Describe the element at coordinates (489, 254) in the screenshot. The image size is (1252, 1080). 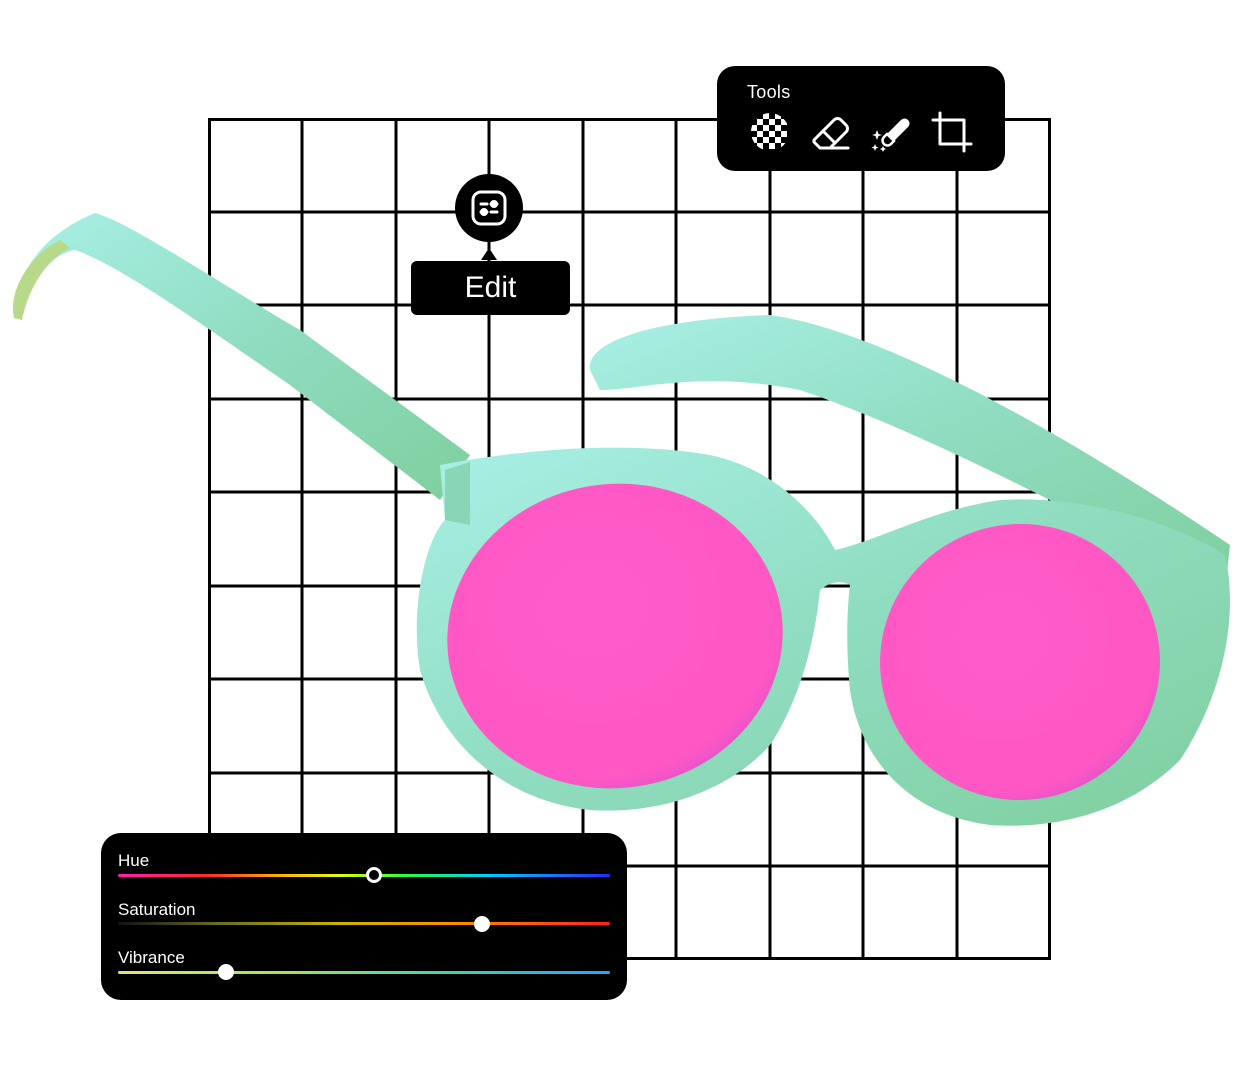
I see `edit-tooltip-pointer` at that location.